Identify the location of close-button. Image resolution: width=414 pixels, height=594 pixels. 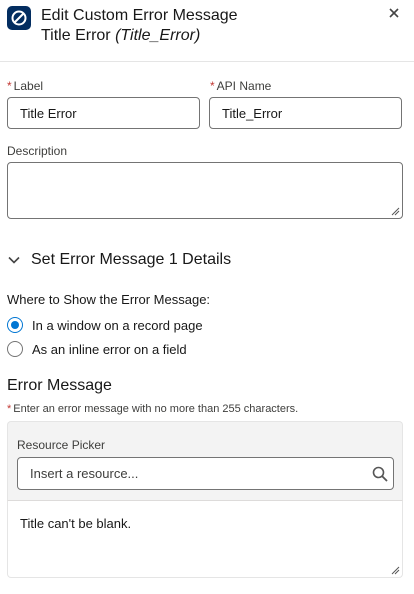
(394, 13).